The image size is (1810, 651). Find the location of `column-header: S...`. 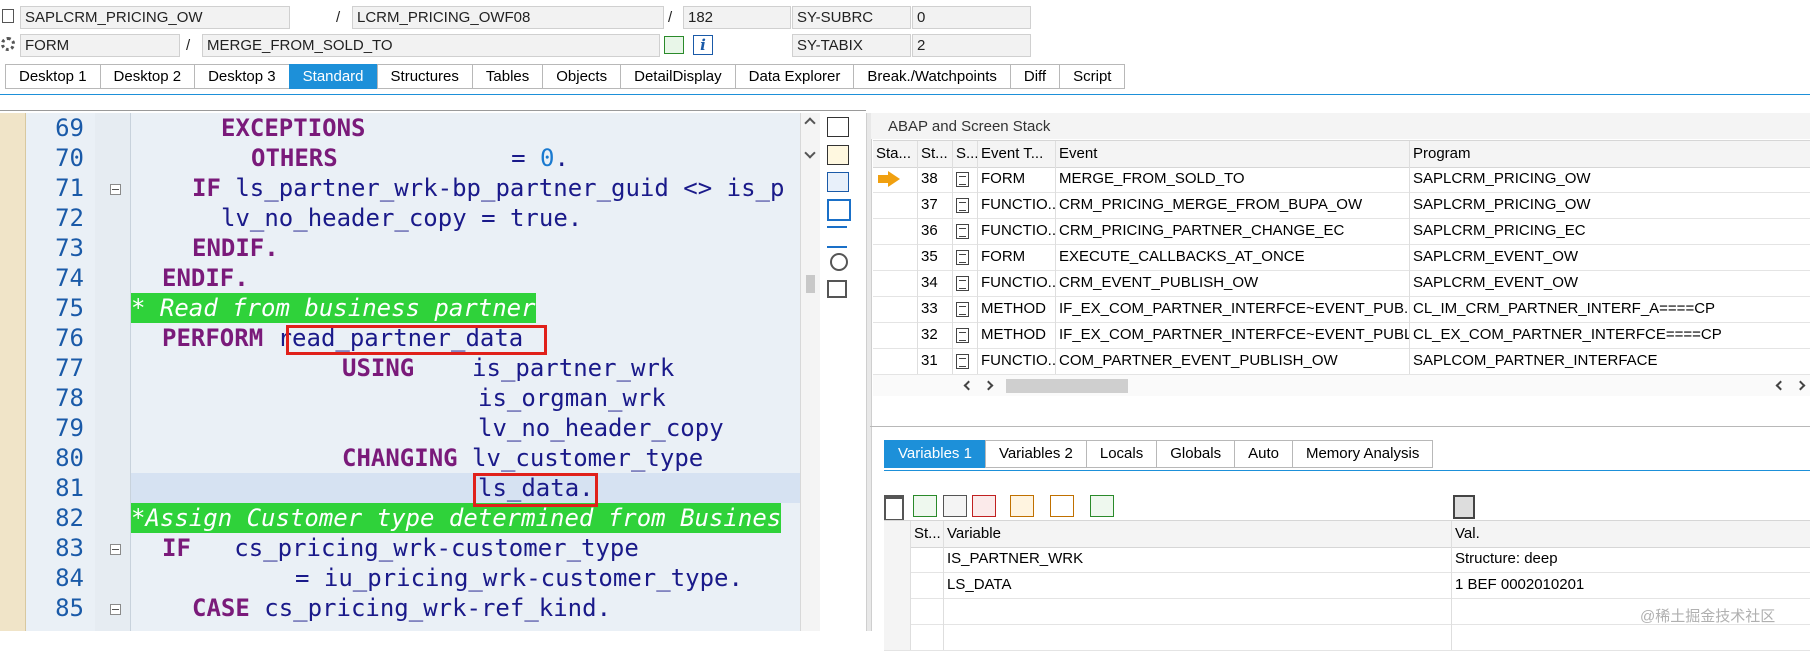

column-header: S... is located at coordinates (965, 154).